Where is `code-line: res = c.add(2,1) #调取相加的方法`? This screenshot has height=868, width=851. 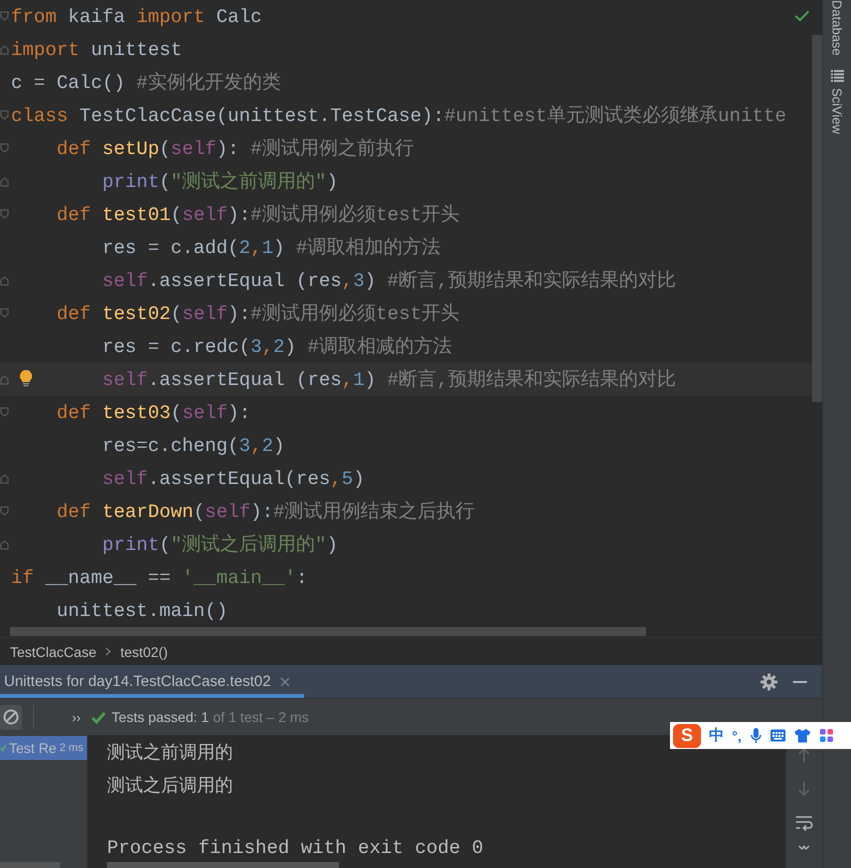
code-line: res = c.add(2,1) #调取相加的方法 is located at coordinates (271, 248).